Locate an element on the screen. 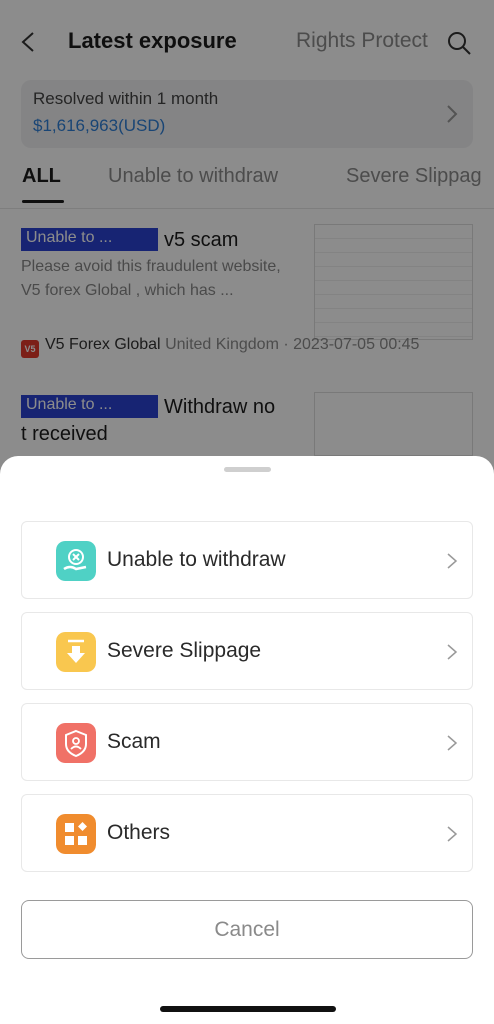 This screenshot has height=1024, width=494. option-label: Others is located at coordinates (139, 832).